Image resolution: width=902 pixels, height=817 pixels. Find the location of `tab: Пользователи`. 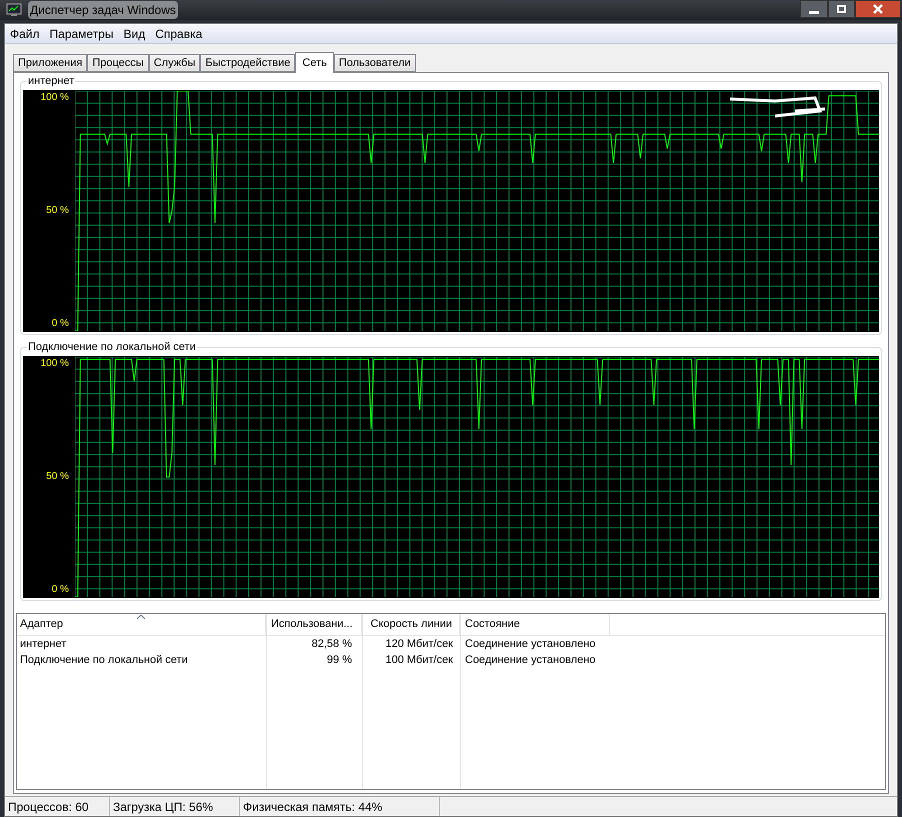

tab: Пользователи is located at coordinates (375, 63).